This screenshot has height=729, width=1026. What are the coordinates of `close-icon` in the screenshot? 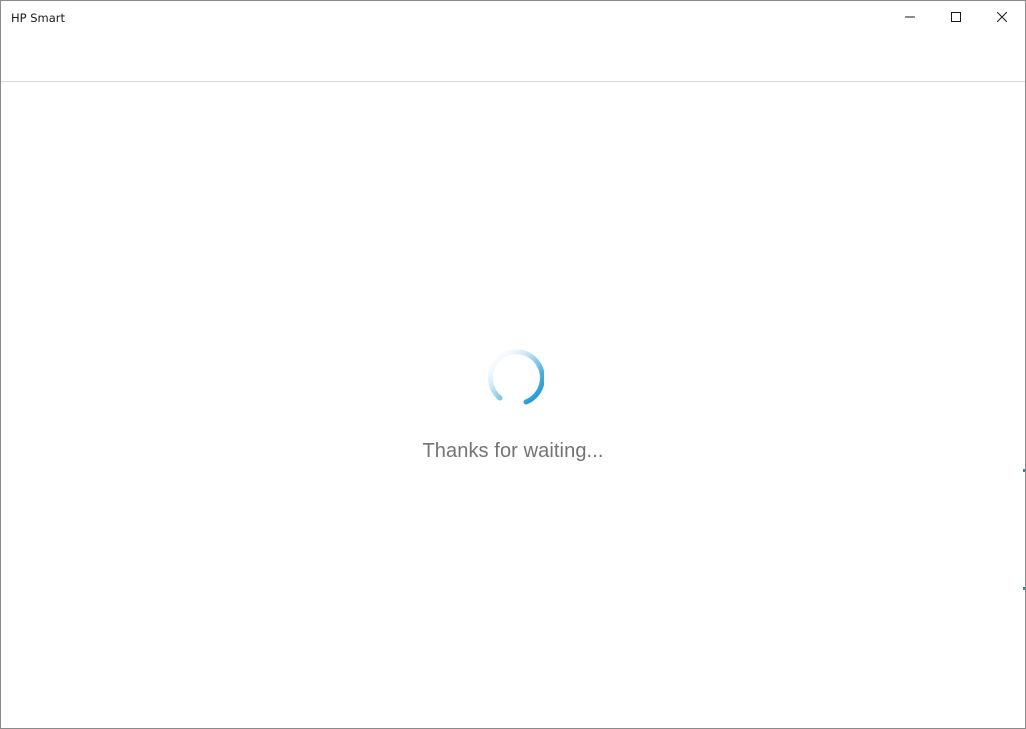 It's located at (1002, 17).